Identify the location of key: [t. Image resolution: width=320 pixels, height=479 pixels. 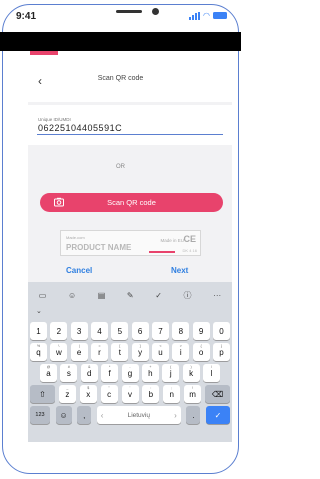
(120, 352).